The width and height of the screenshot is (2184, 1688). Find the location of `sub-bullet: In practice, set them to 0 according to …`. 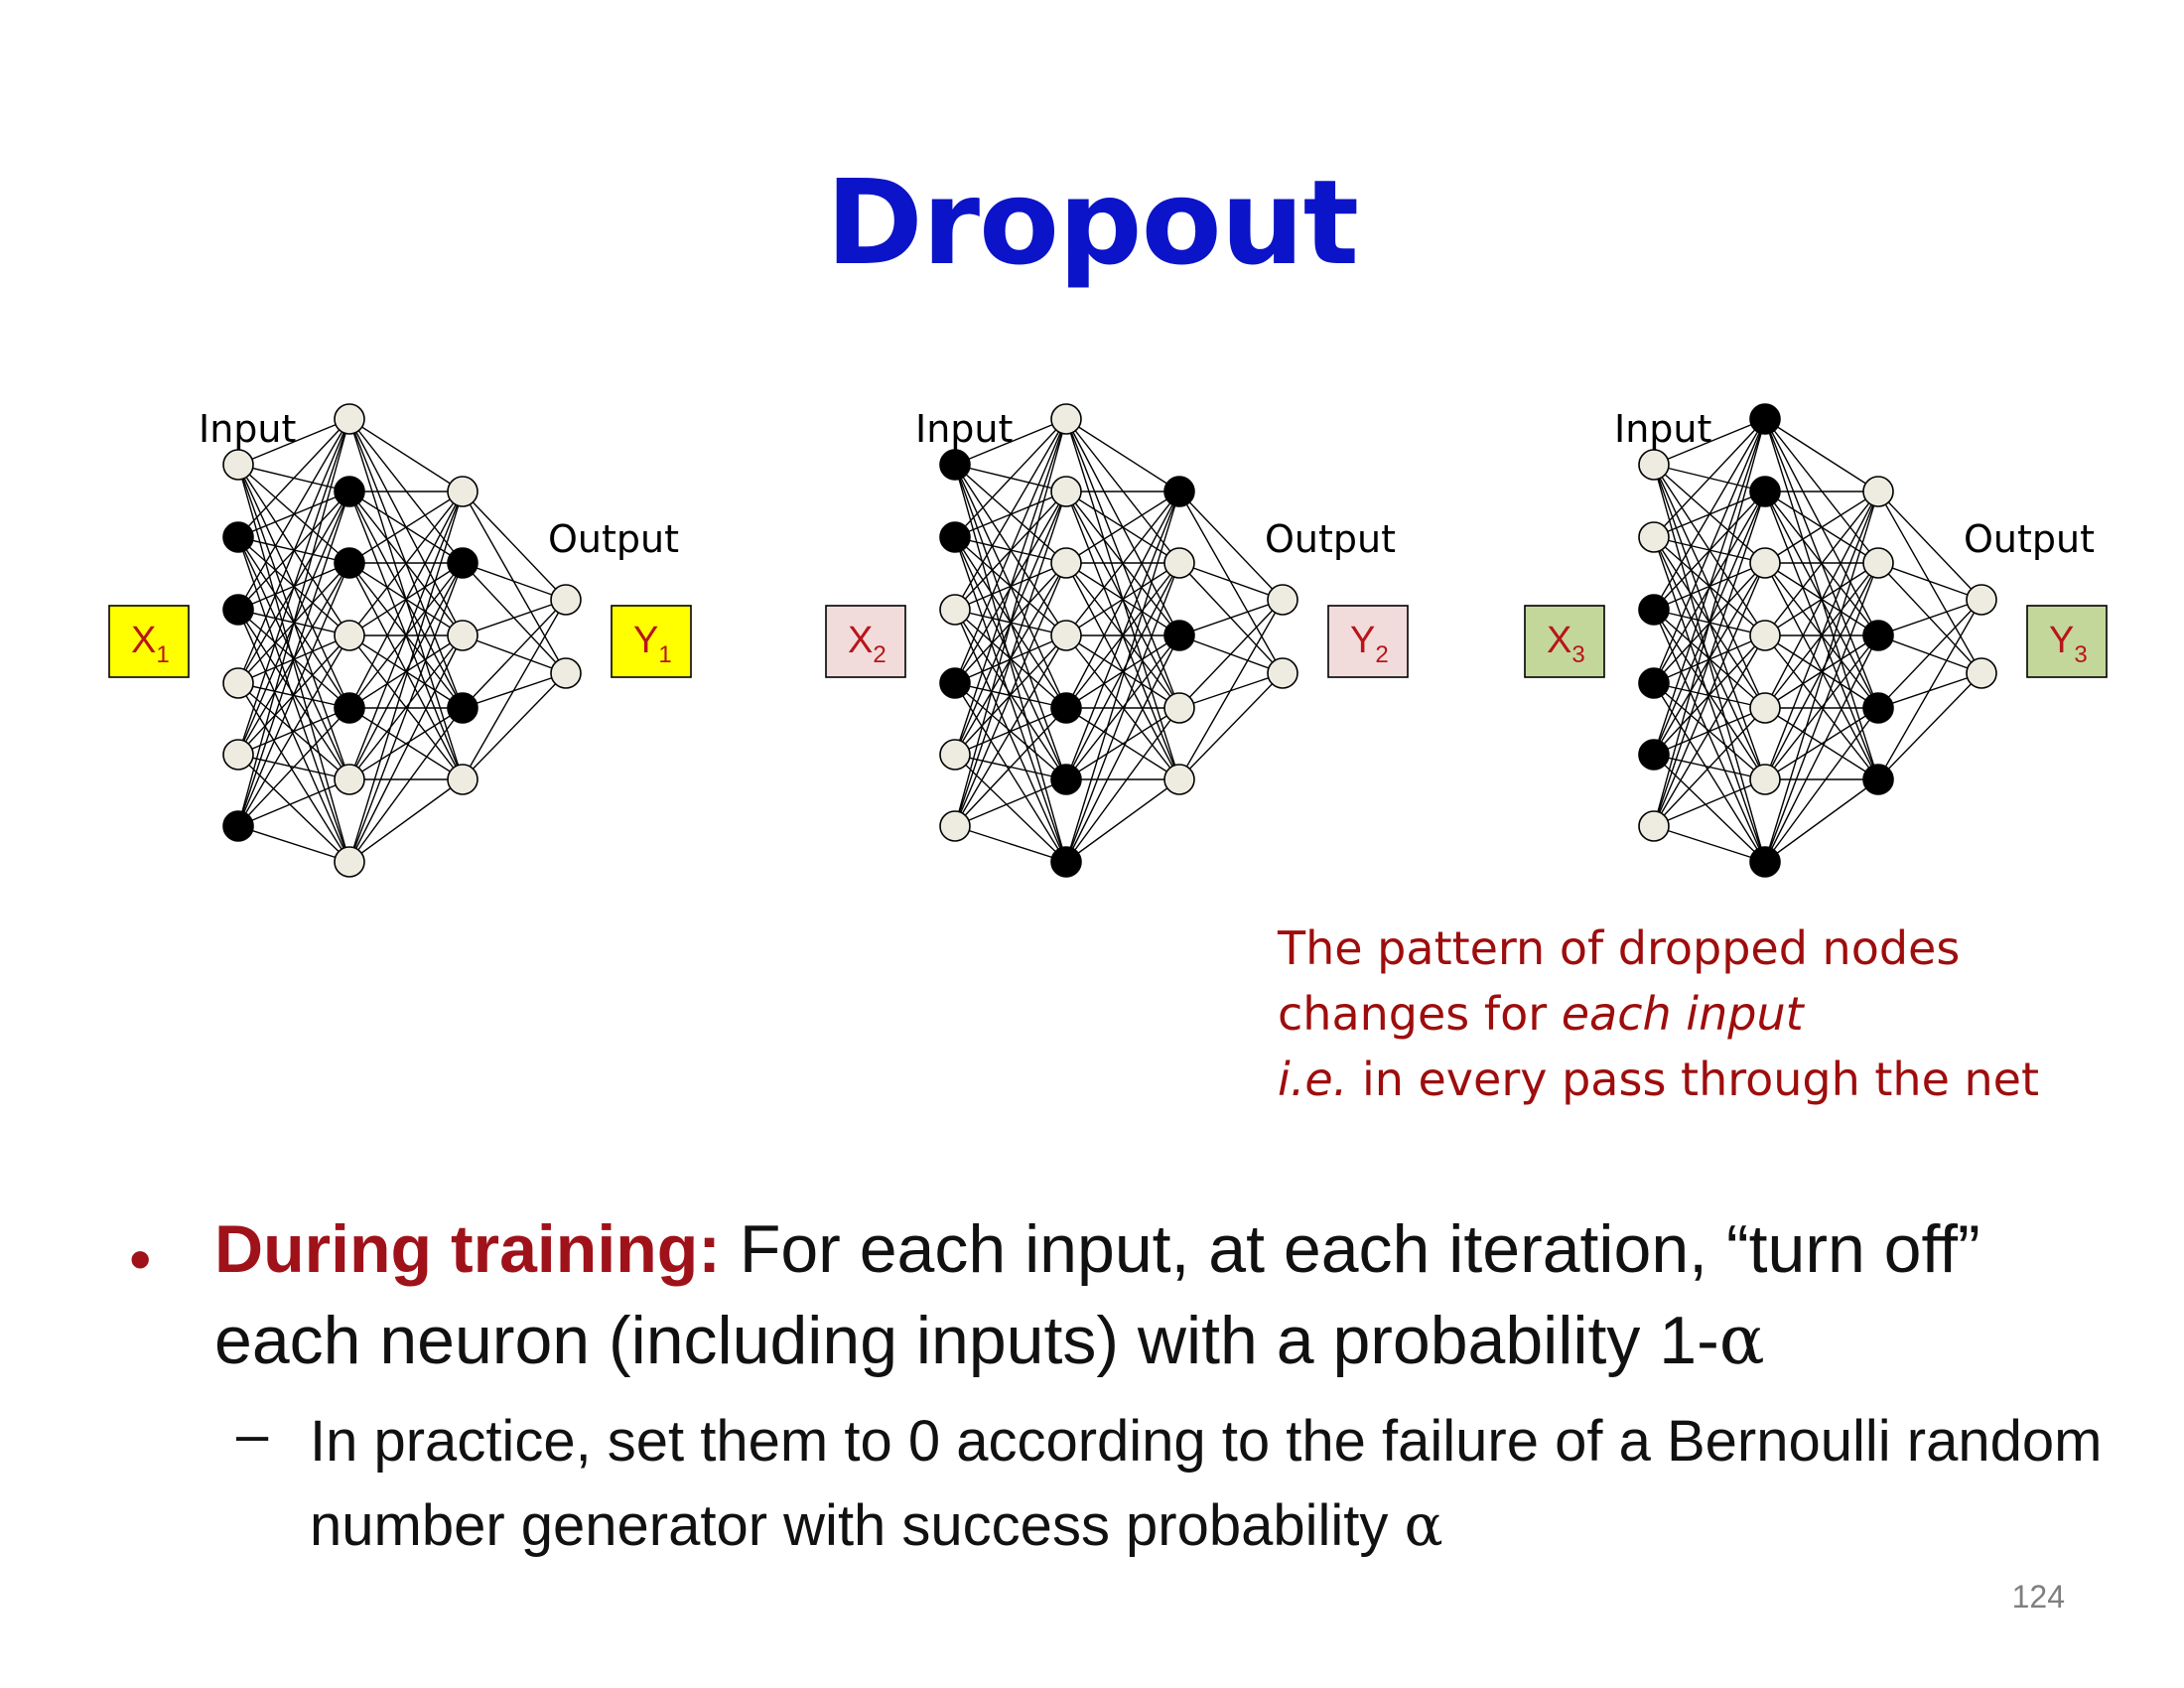

sub-bullet: In practice, set them to 0 according to … is located at coordinates (1223, 1484).